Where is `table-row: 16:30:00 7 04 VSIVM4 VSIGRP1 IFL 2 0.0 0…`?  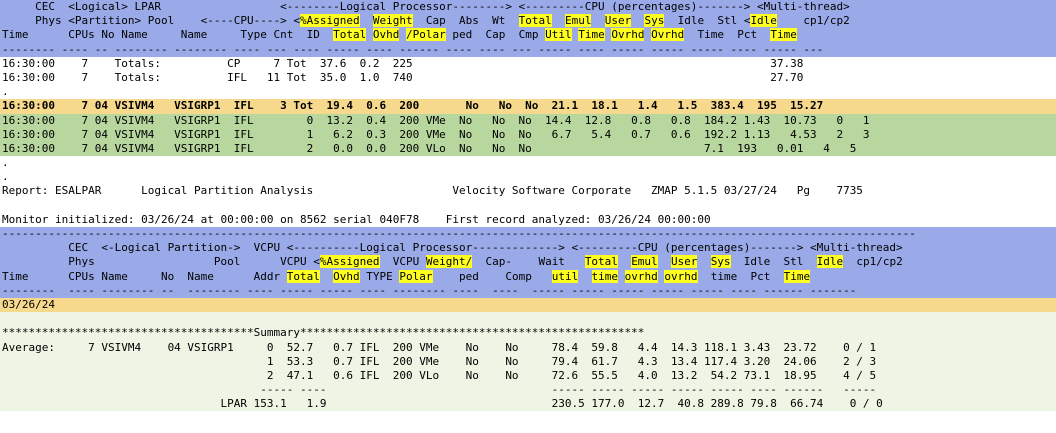 table-row: 16:30:00 7 04 VSIVM4 VSIGRP1 IFL 2 0.0 0… is located at coordinates (528, 149).